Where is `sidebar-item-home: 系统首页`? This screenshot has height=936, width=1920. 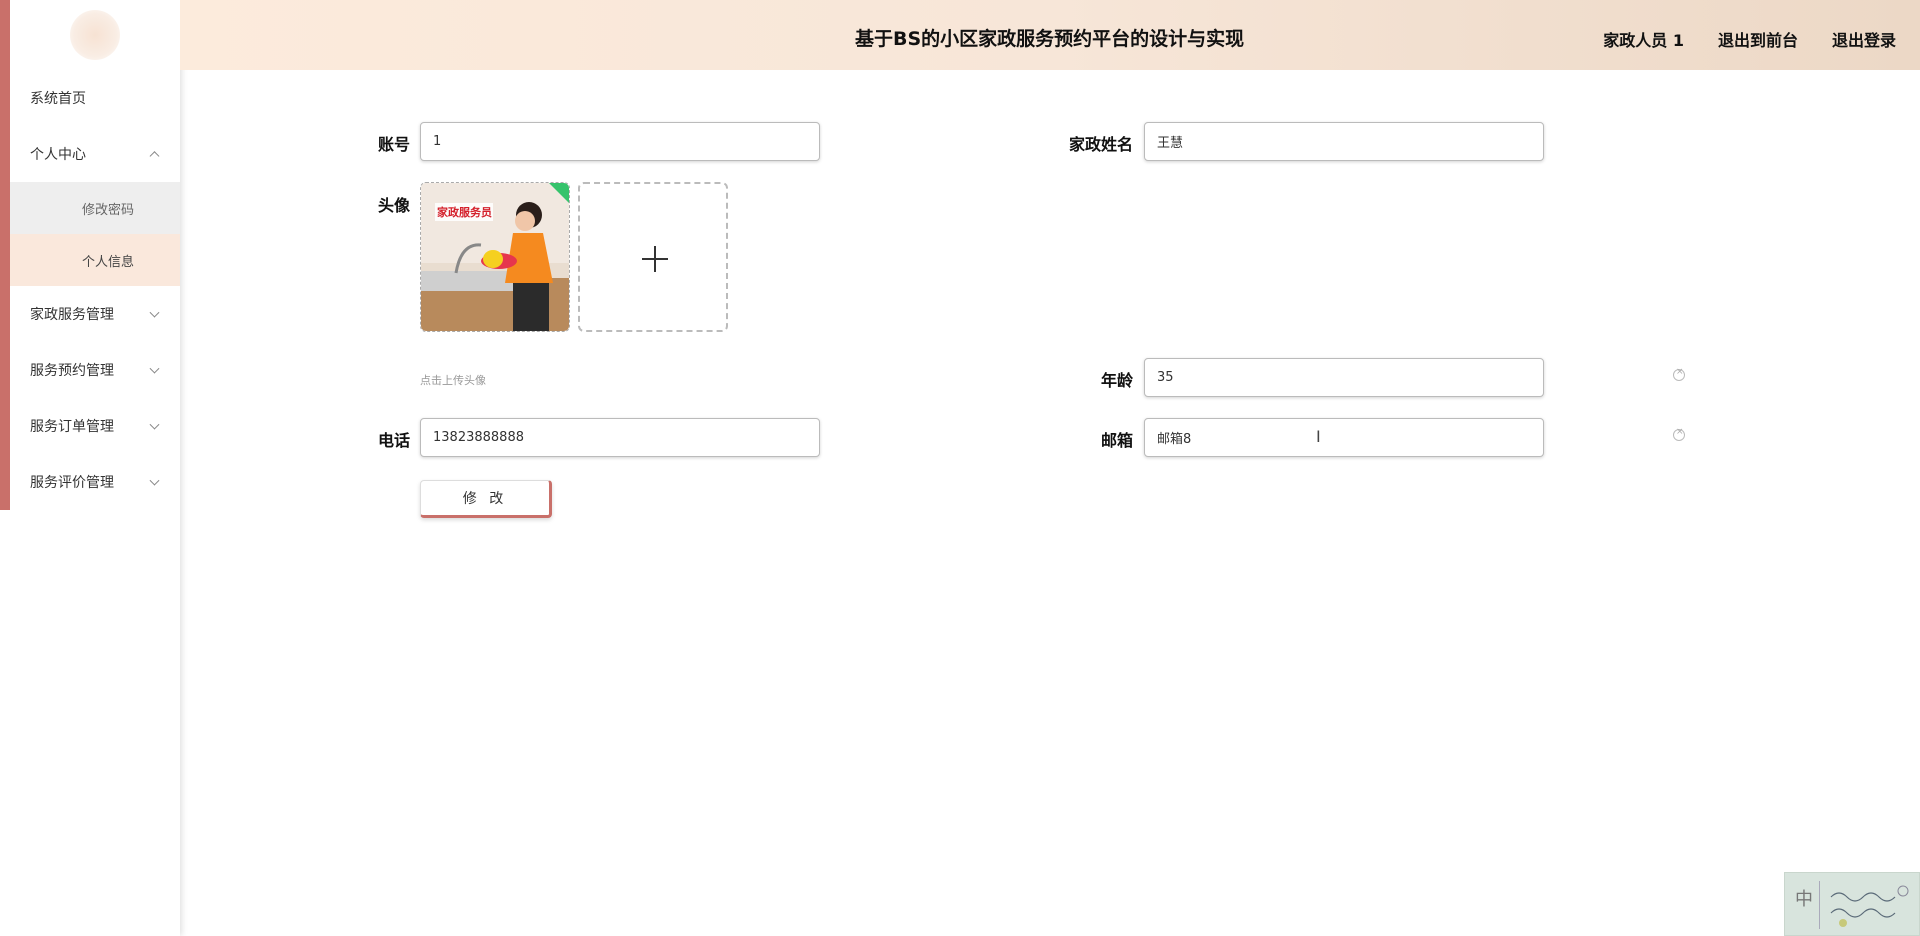 sidebar-item-home: 系统首页 is located at coordinates (95, 98).